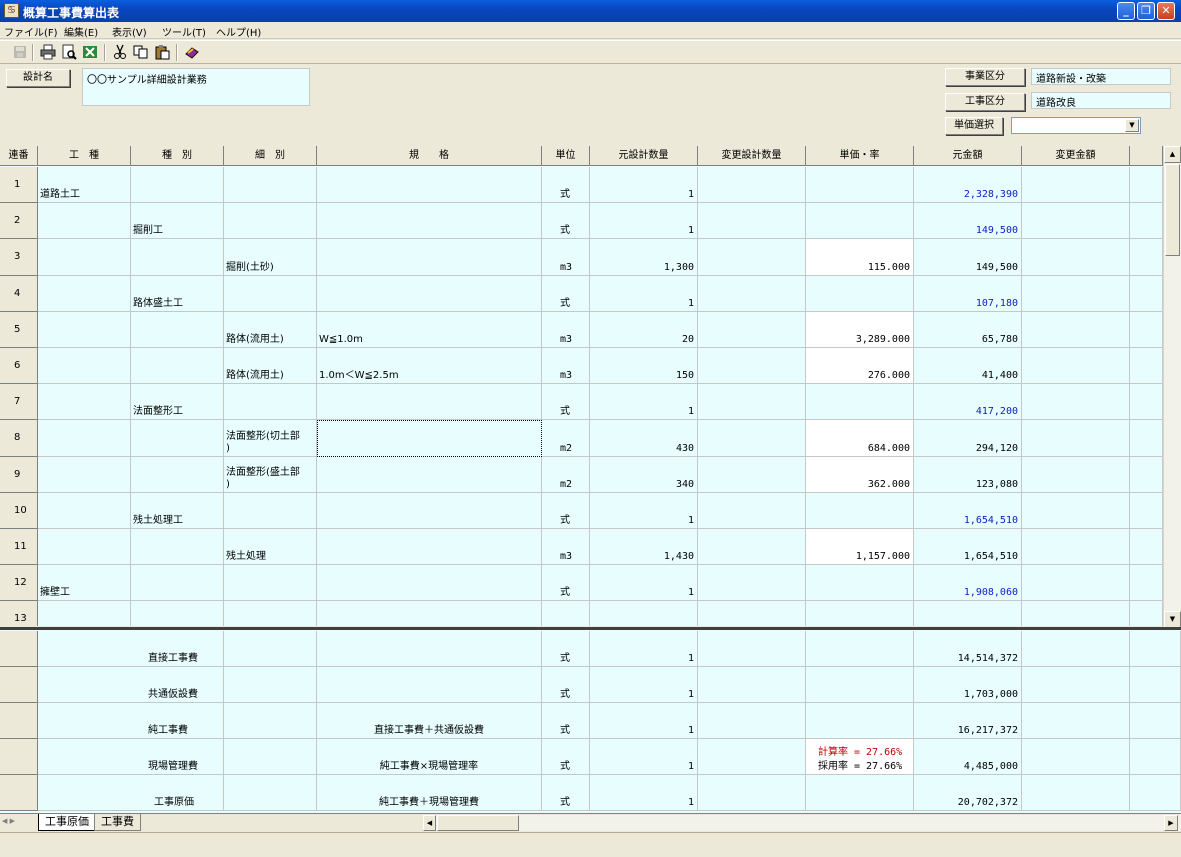 The image size is (1181, 857). What do you see at coordinates (1166, 11) in the screenshot?
I see `close-button: ✕` at bounding box center [1166, 11].